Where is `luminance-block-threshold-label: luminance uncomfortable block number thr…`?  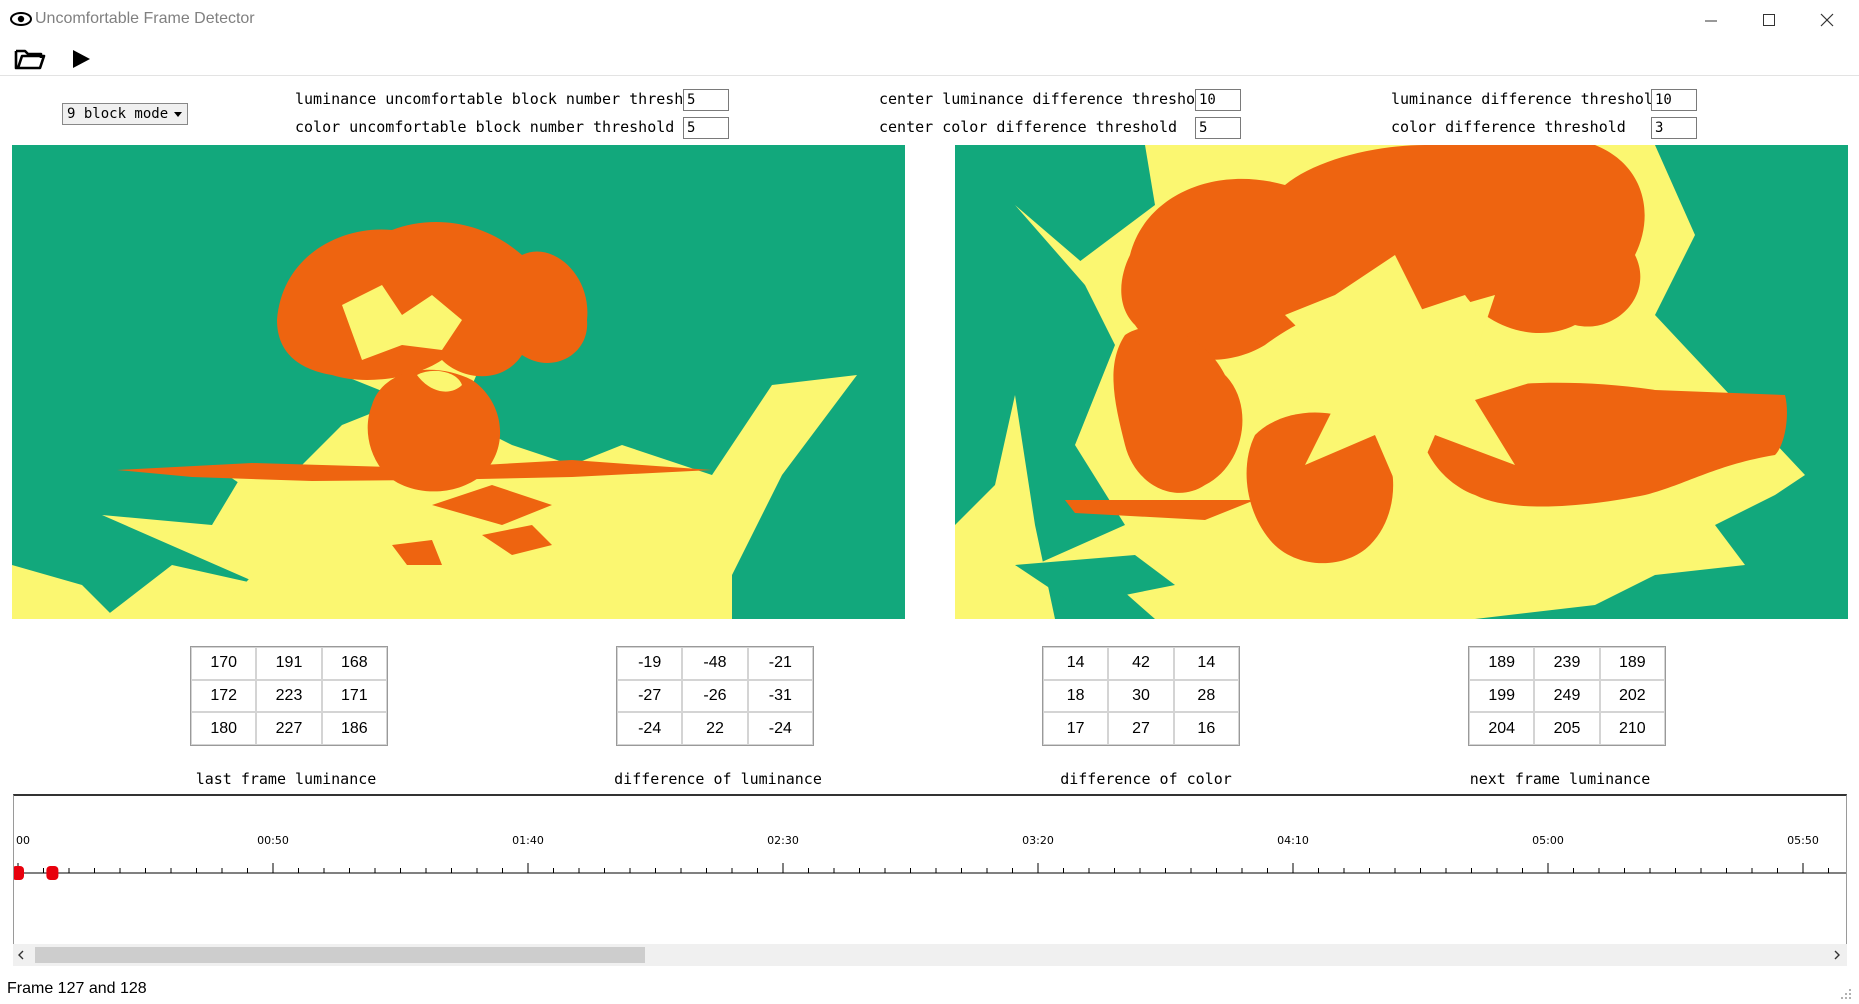
luminance-block-threshold-label: luminance uncomfortable block number thr… is located at coordinates (503, 99).